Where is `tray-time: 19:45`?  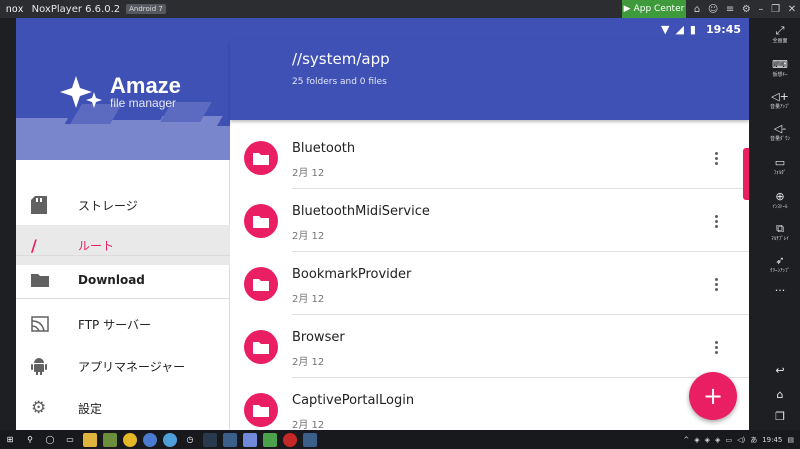 tray-time: 19:45 is located at coordinates (772, 439).